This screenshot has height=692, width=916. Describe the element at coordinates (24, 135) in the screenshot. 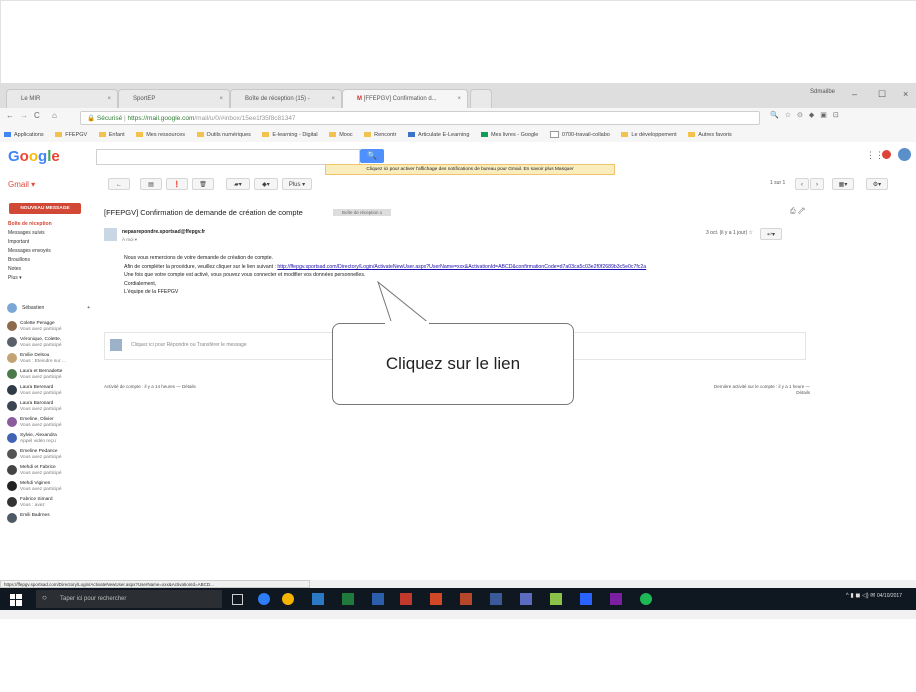

I see `bookmark-applications: Applications` at that location.